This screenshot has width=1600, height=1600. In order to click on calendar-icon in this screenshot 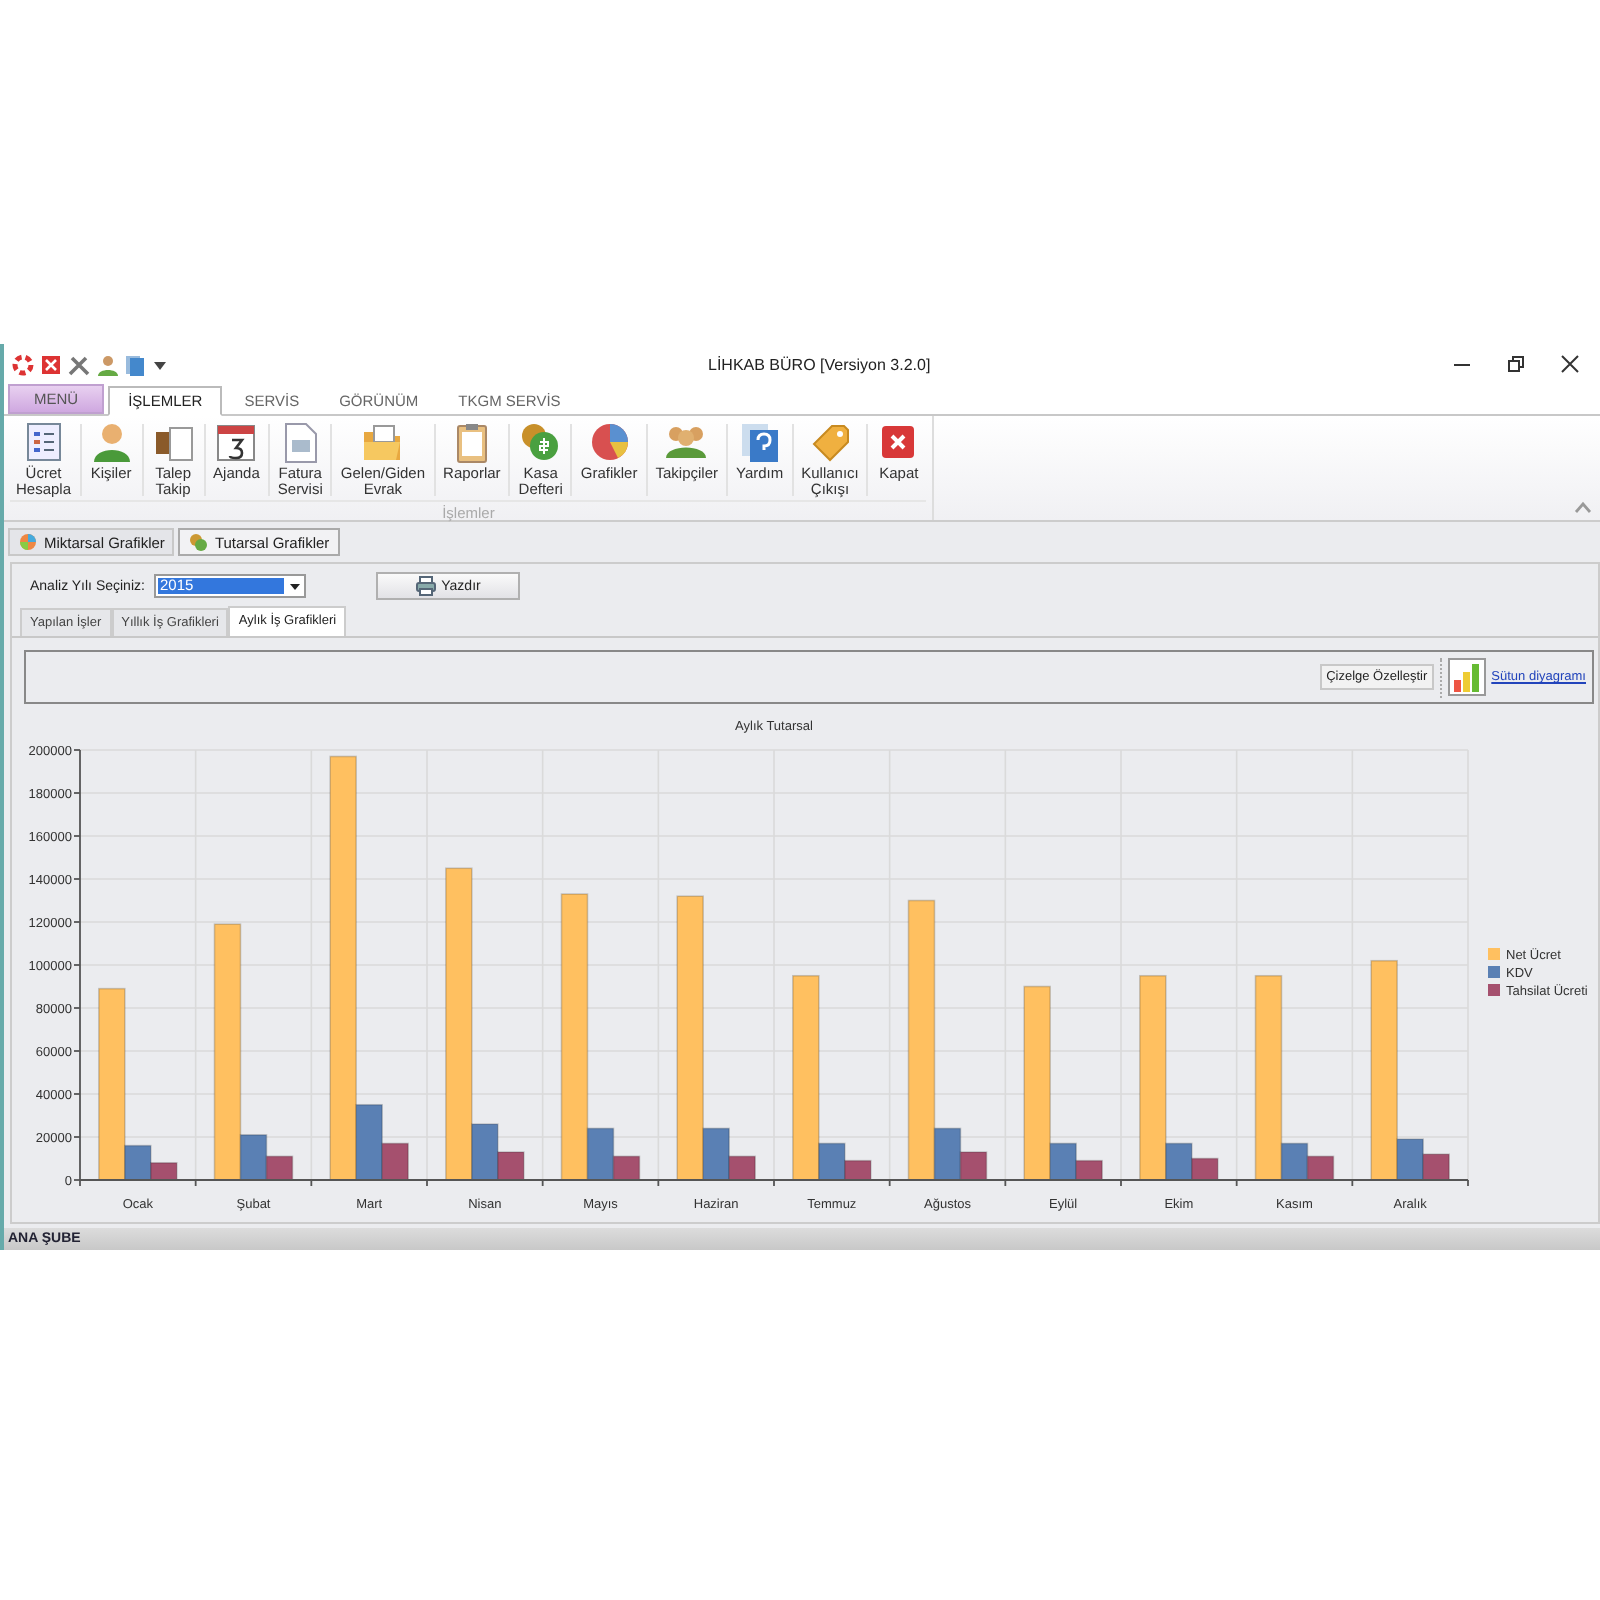, I will do `click(236, 442)`.